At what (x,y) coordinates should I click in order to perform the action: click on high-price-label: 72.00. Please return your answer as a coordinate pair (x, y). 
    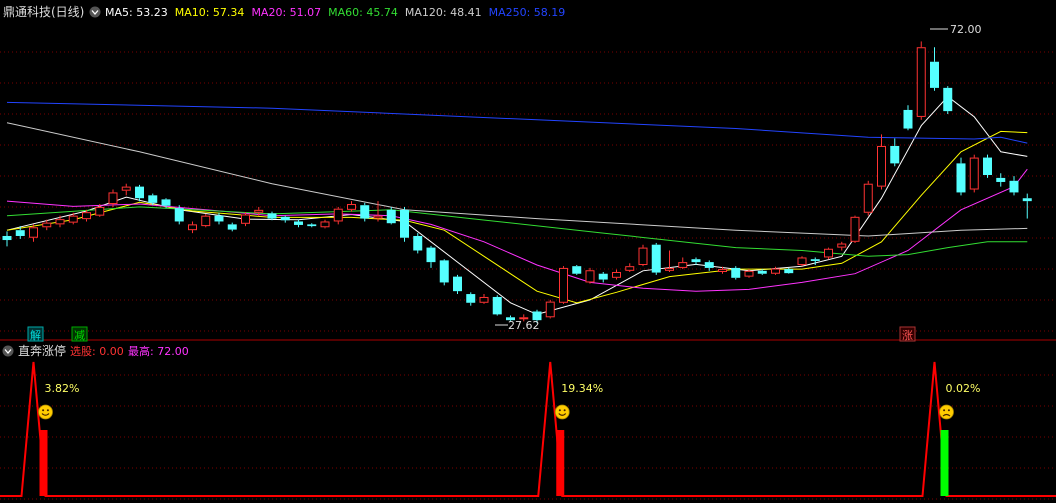
    Looking at the image, I should click on (966, 29).